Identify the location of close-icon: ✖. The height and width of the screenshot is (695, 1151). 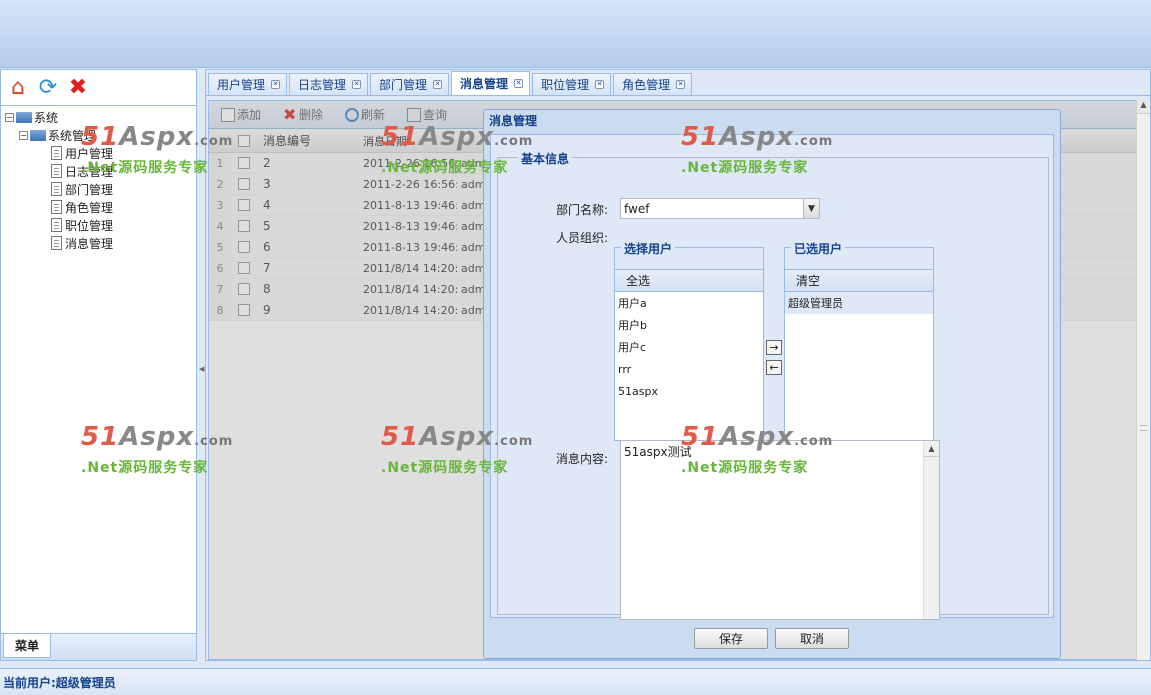
(78, 88).